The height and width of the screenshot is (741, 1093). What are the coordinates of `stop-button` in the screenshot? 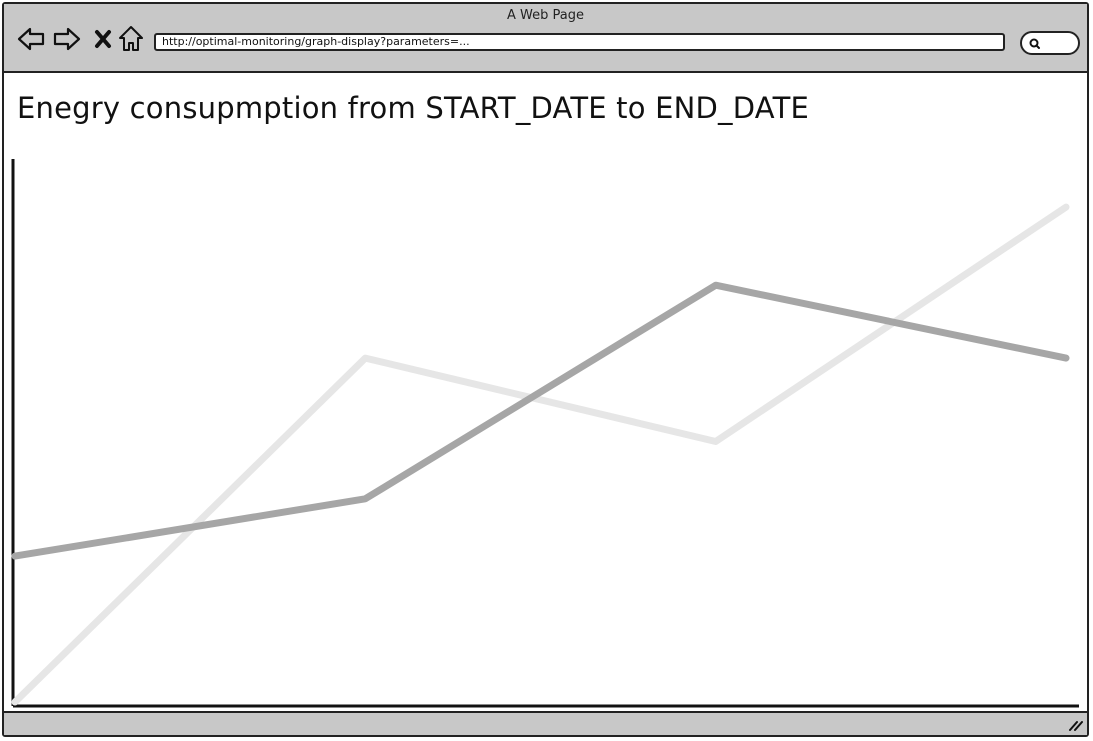 It's located at (103, 39).